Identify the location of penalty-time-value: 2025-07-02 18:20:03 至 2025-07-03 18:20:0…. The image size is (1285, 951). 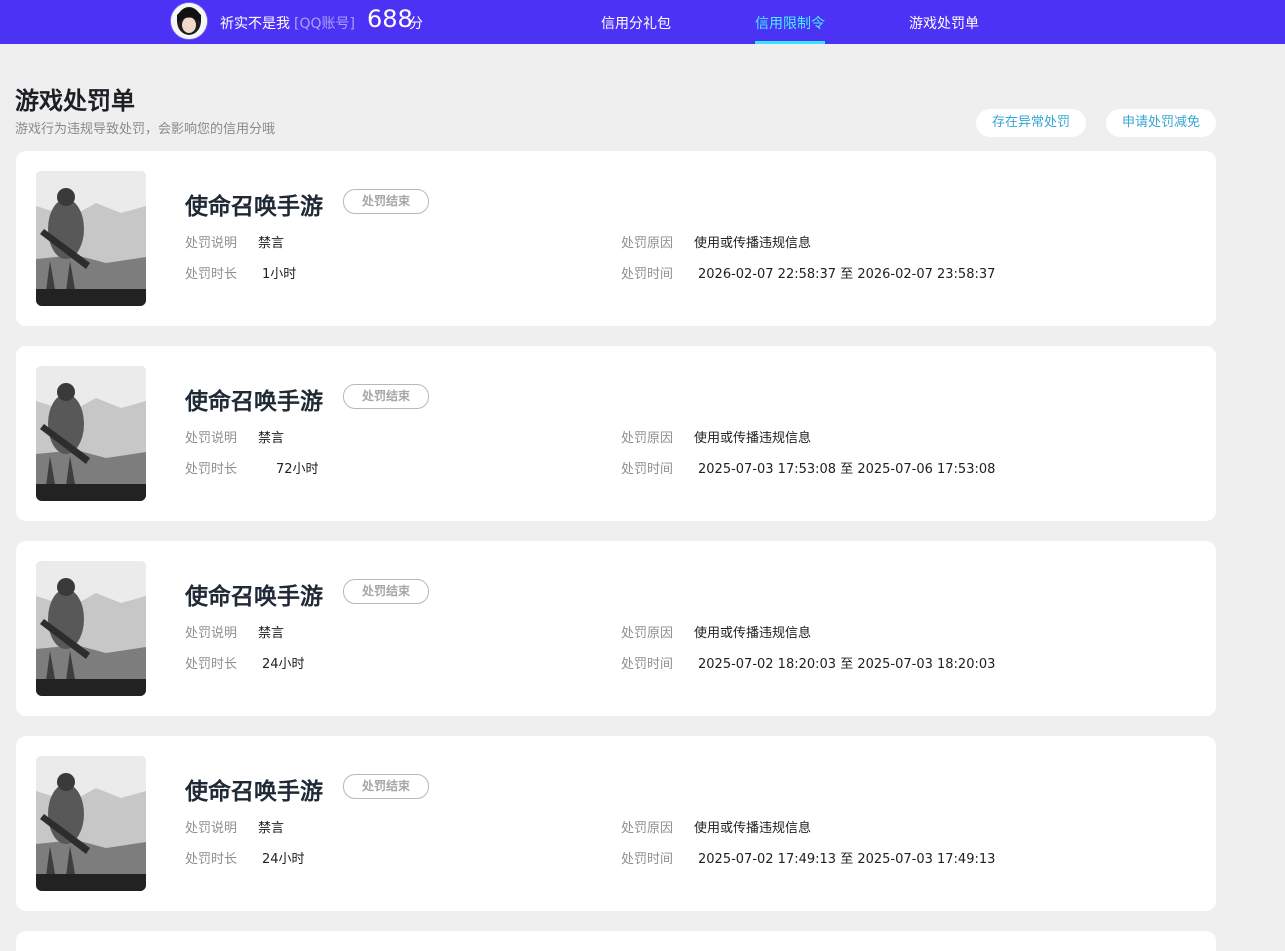
(847, 664).